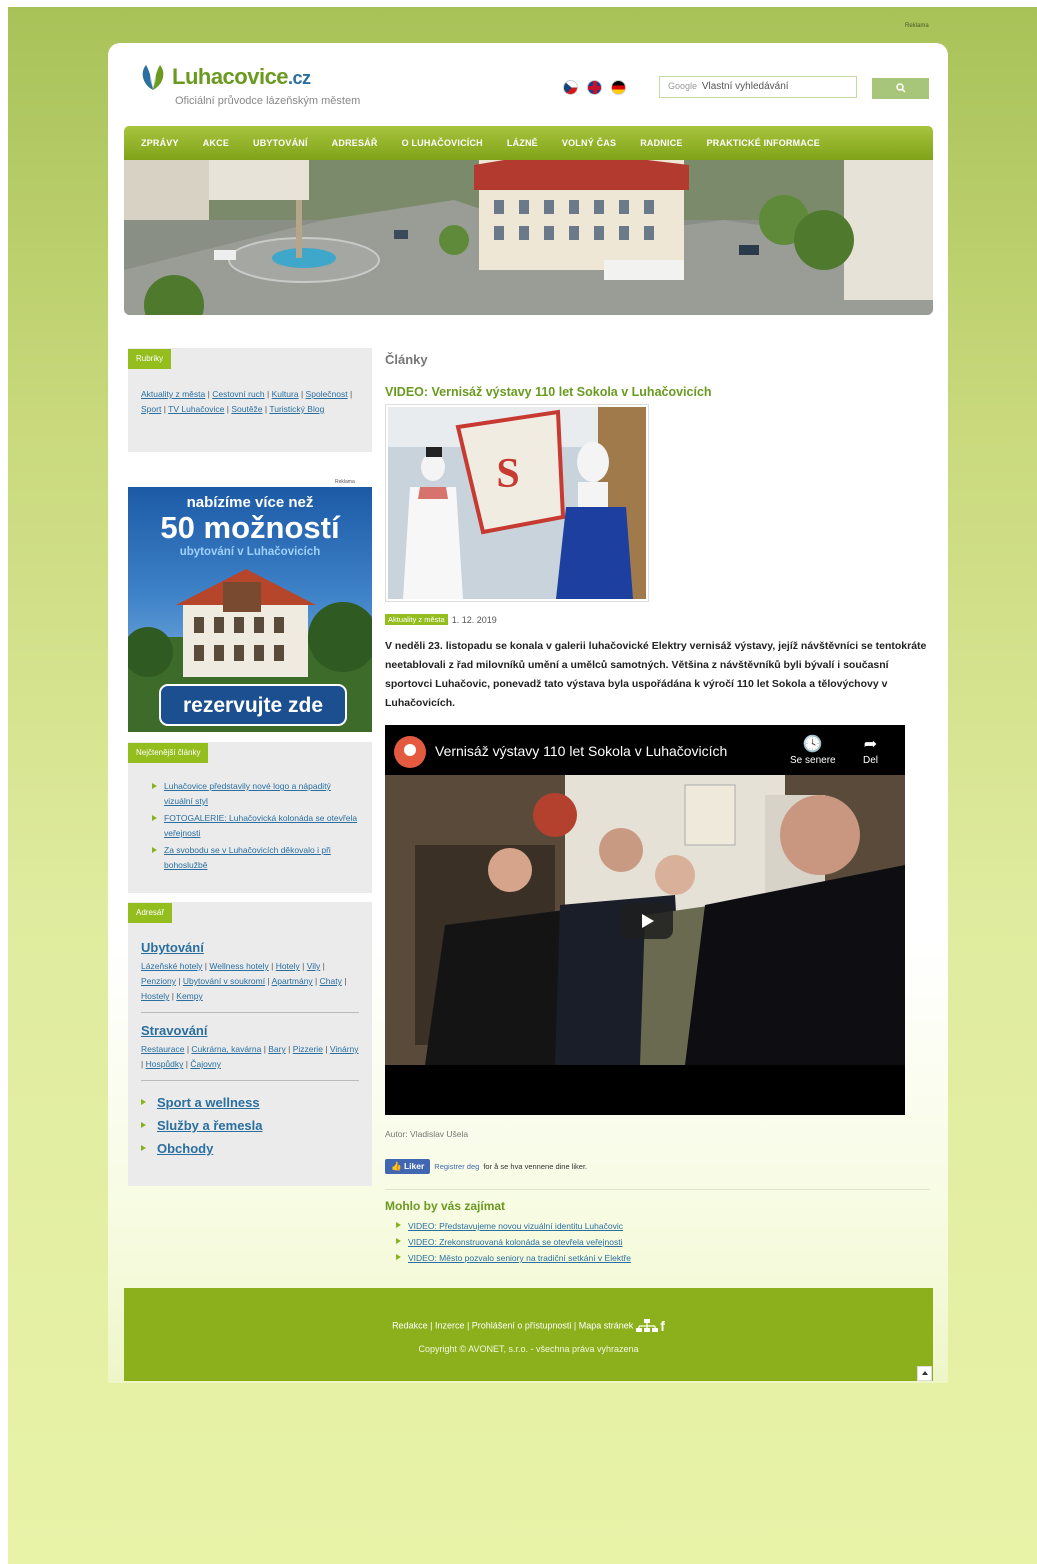 This screenshot has width=1037, height=1564. What do you see at coordinates (160, 143) in the screenshot?
I see `nav-zpravy: ZPRÁVY` at bounding box center [160, 143].